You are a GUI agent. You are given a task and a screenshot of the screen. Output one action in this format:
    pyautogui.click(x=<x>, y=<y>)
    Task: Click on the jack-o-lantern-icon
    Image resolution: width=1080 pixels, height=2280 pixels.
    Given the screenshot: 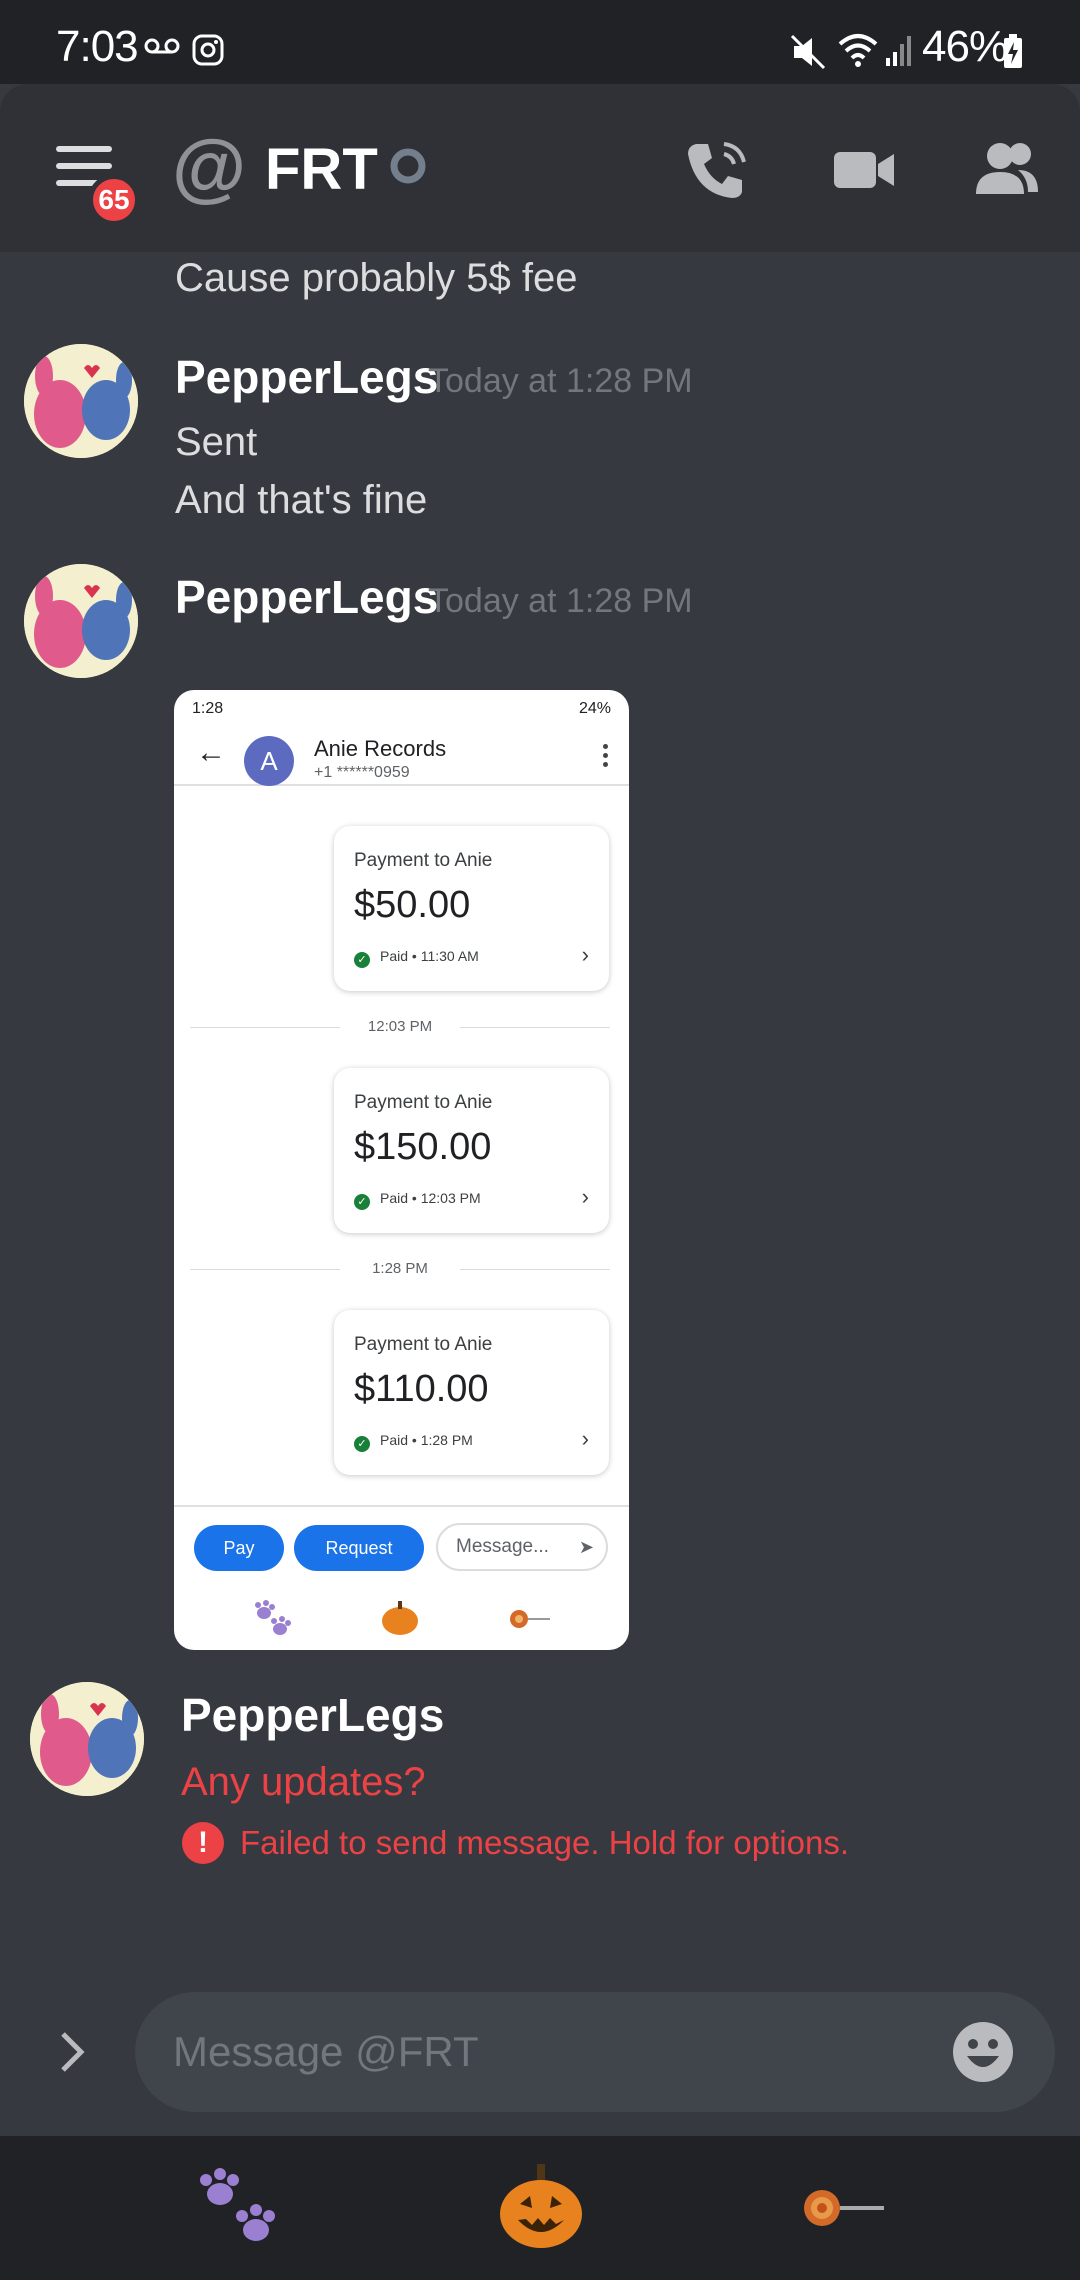 What is the action you would take?
    pyautogui.click(x=541, y=2206)
    